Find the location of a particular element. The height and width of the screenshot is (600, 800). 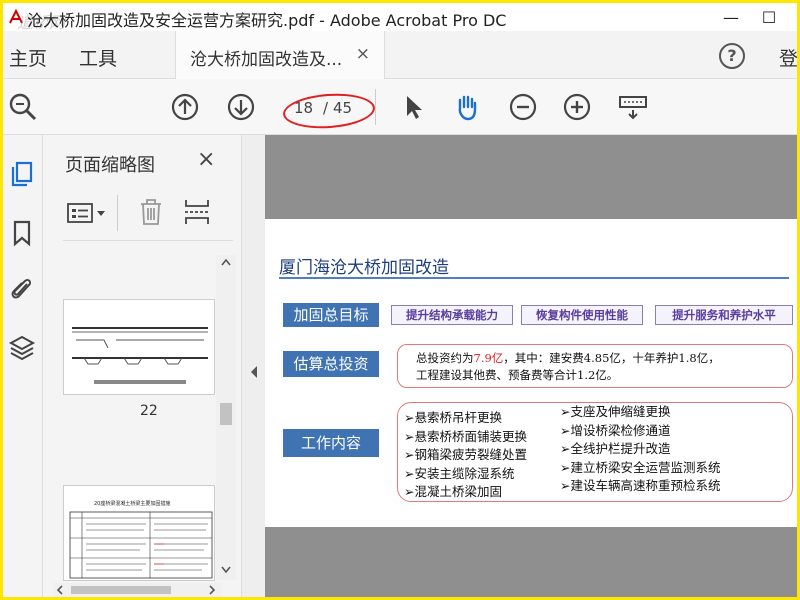

close-panel-button: × is located at coordinates (206, 159).